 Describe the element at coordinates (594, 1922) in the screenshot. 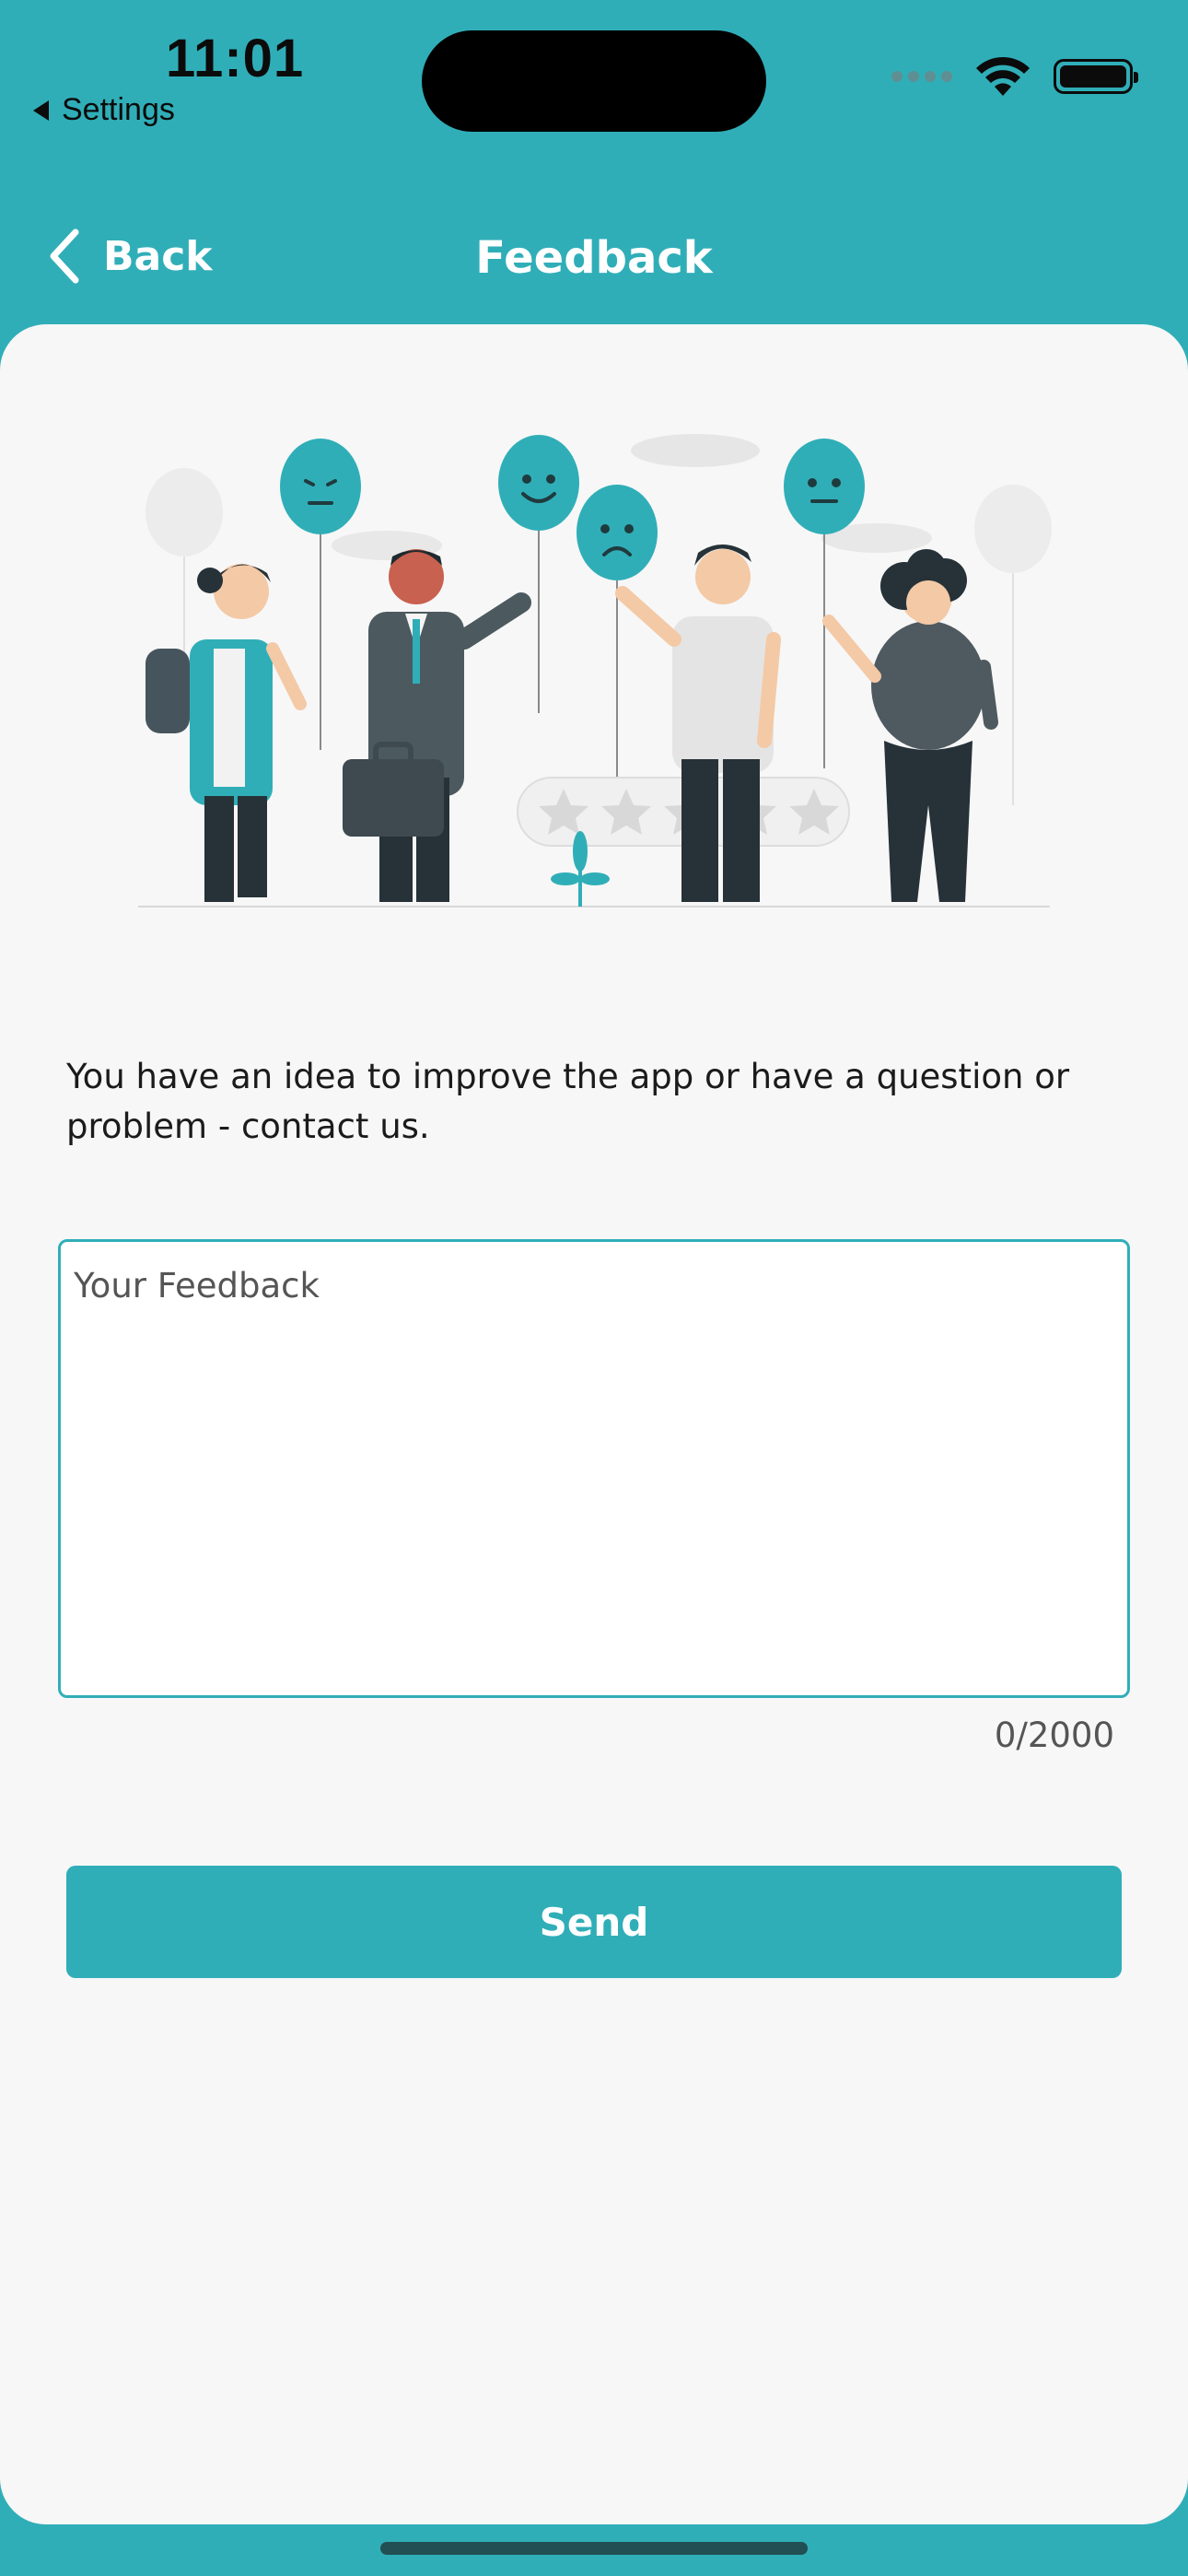

I see `send-button: Send` at that location.